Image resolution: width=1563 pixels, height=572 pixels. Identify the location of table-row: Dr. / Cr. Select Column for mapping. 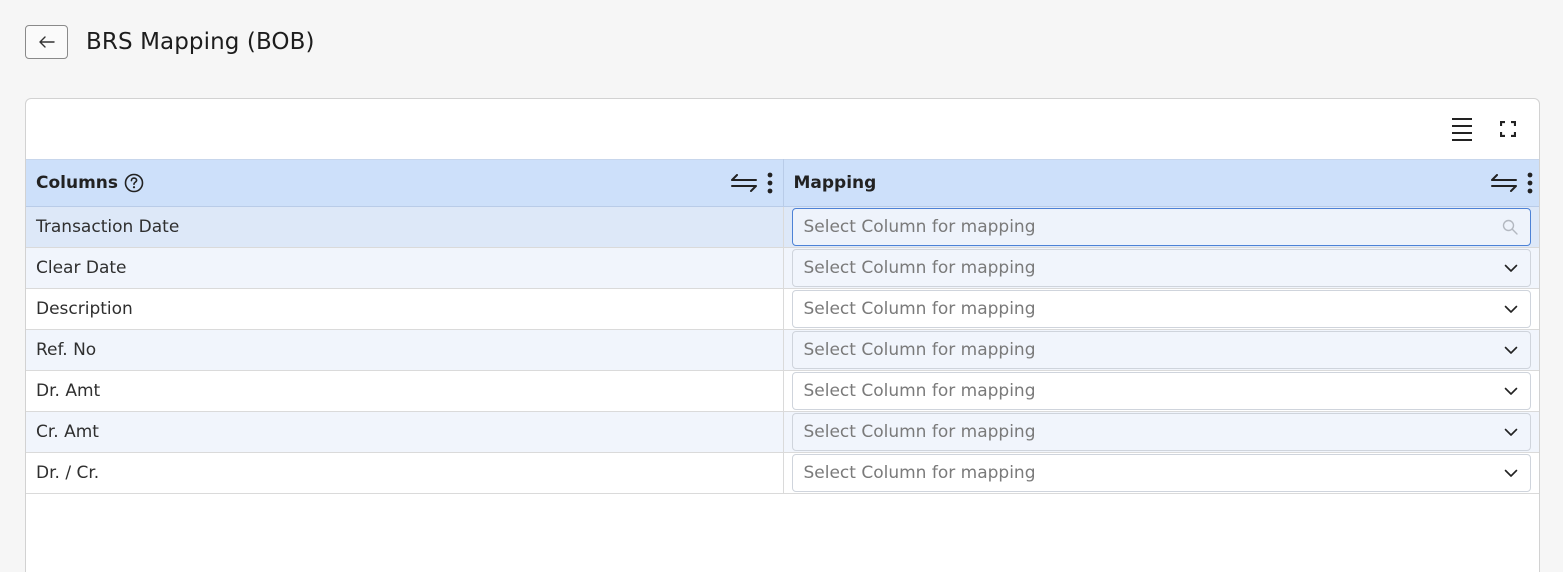
(782, 473).